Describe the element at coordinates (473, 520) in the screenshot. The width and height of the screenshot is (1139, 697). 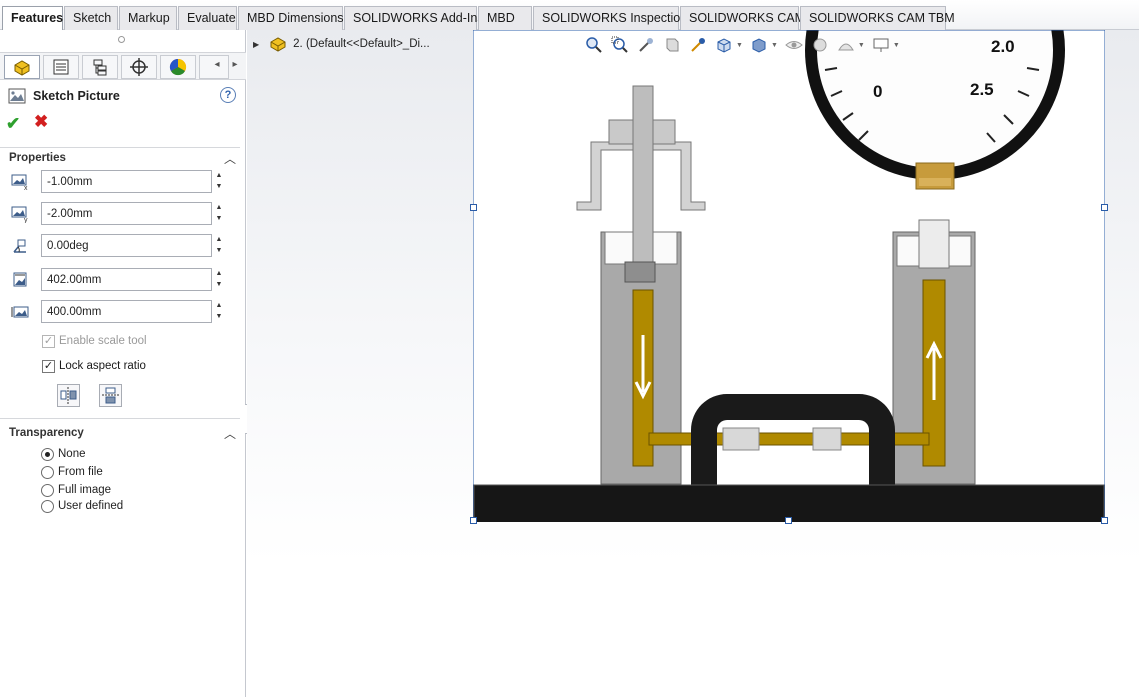
I see `resize-handle-bottom-left` at that location.